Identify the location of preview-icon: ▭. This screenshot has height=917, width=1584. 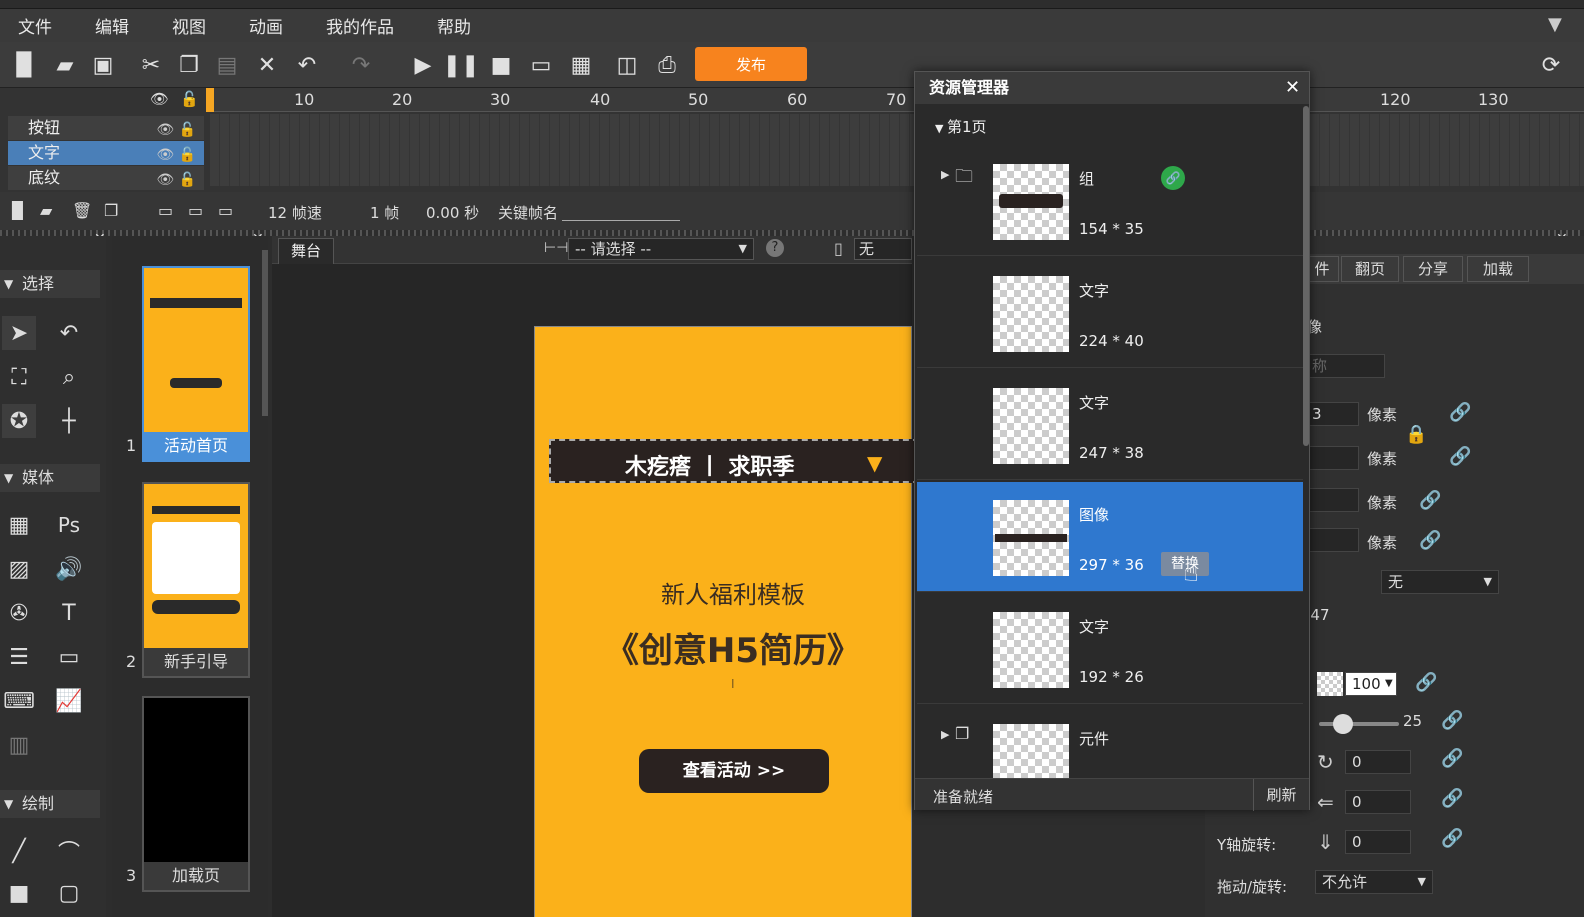
(541, 65).